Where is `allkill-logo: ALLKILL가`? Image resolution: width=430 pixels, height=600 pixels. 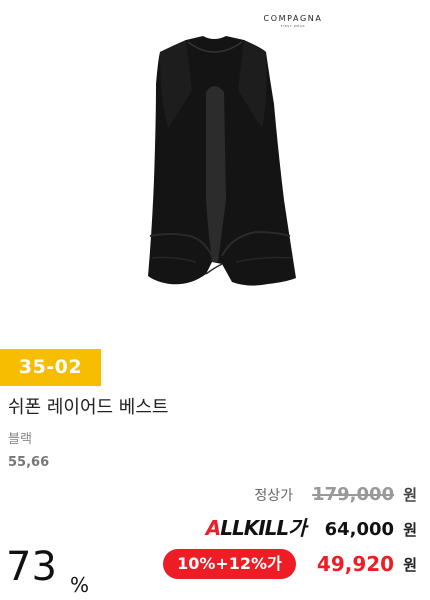 allkill-logo: ALLKILL가 is located at coordinates (256, 528).